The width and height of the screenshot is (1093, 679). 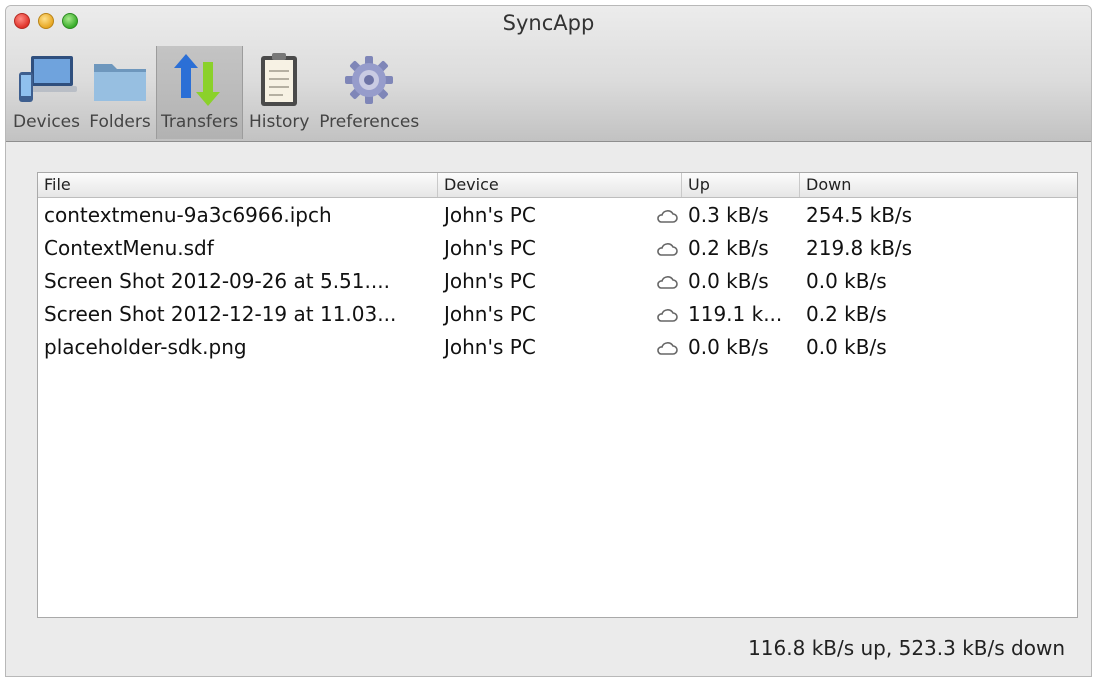 What do you see at coordinates (200, 122) in the screenshot?
I see `toolbar-label-transfers: Transfers` at bounding box center [200, 122].